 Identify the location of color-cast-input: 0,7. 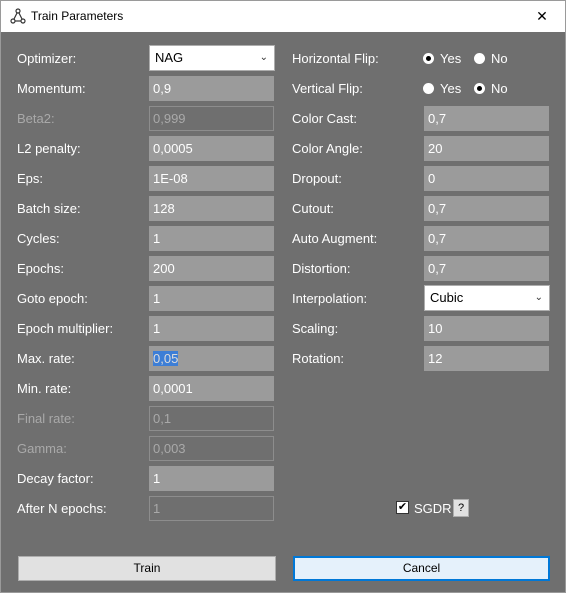
(486, 118).